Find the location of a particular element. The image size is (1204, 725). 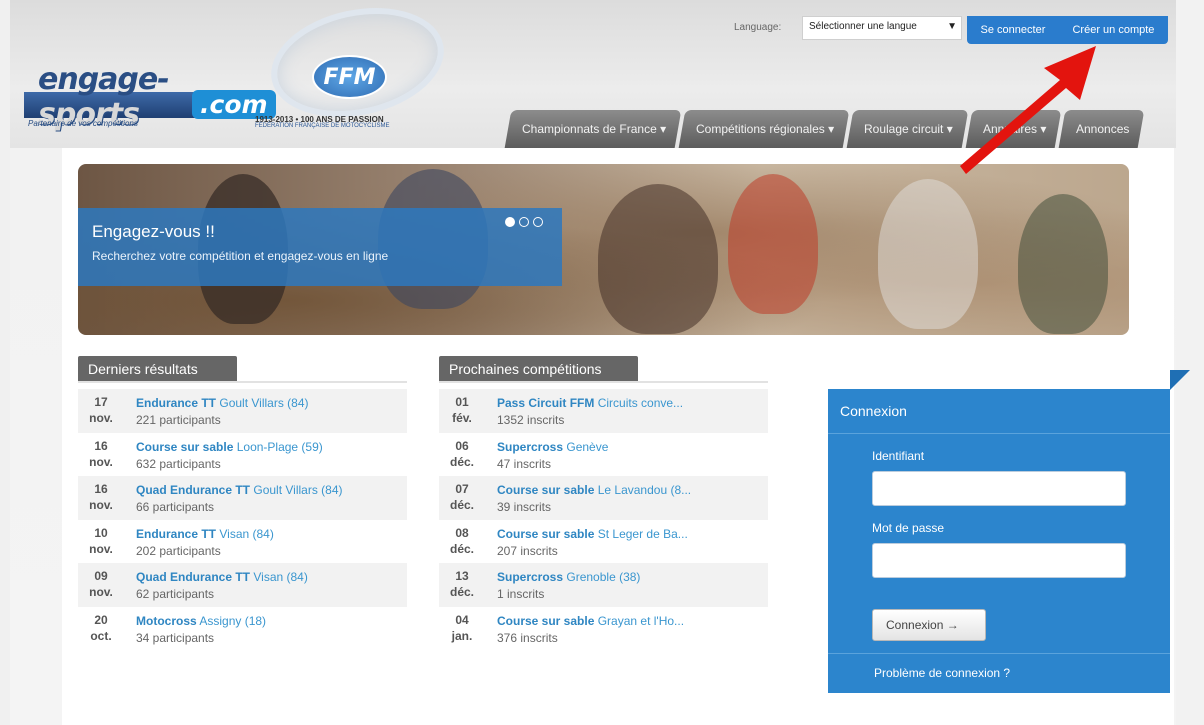

event-place: Genève is located at coordinates (587, 446).